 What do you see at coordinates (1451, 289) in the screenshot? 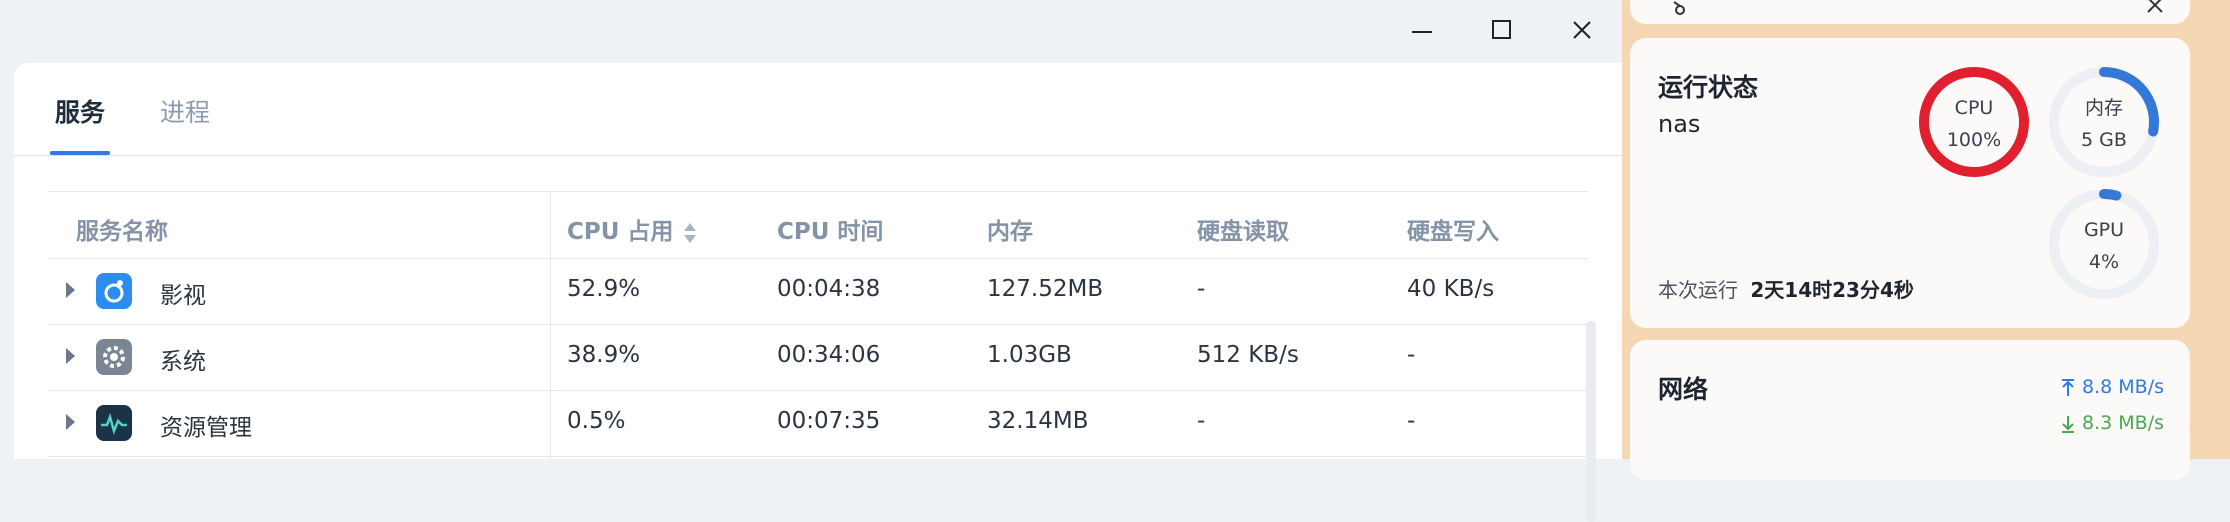
I see `disk-write: 40 KB/s` at bounding box center [1451, 289].